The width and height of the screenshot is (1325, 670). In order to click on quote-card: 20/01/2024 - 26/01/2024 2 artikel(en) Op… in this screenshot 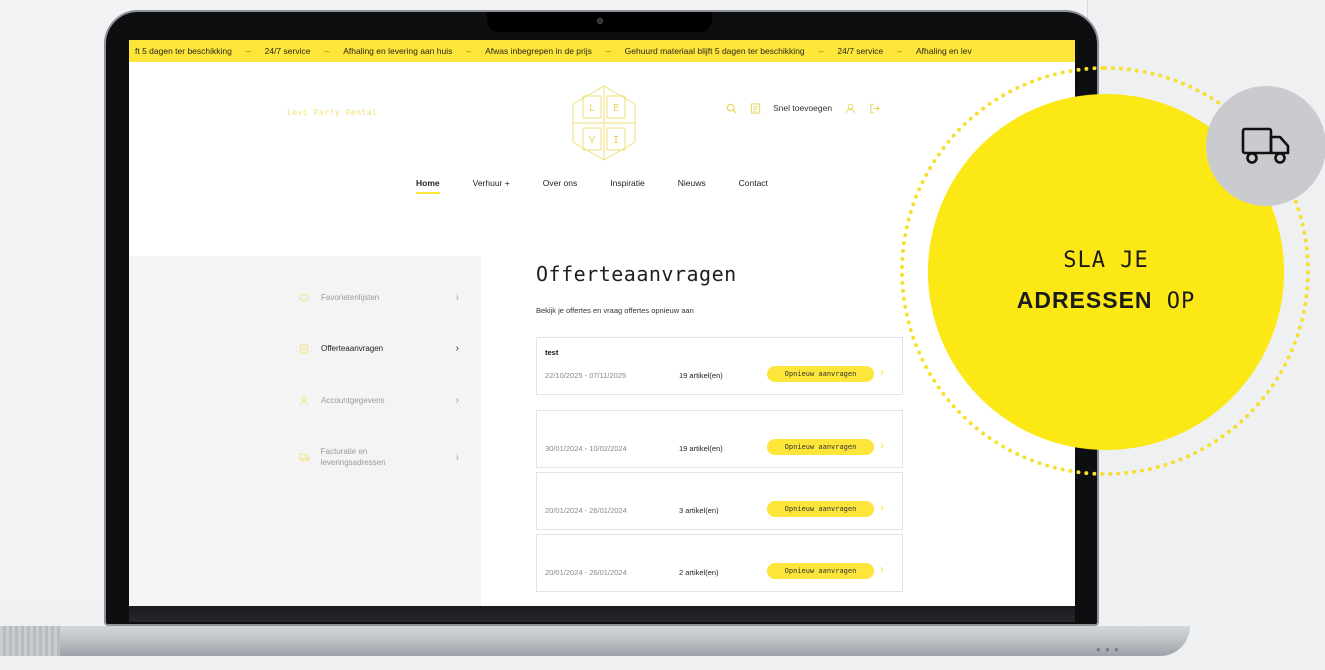, I will do `click(719, 563)`.